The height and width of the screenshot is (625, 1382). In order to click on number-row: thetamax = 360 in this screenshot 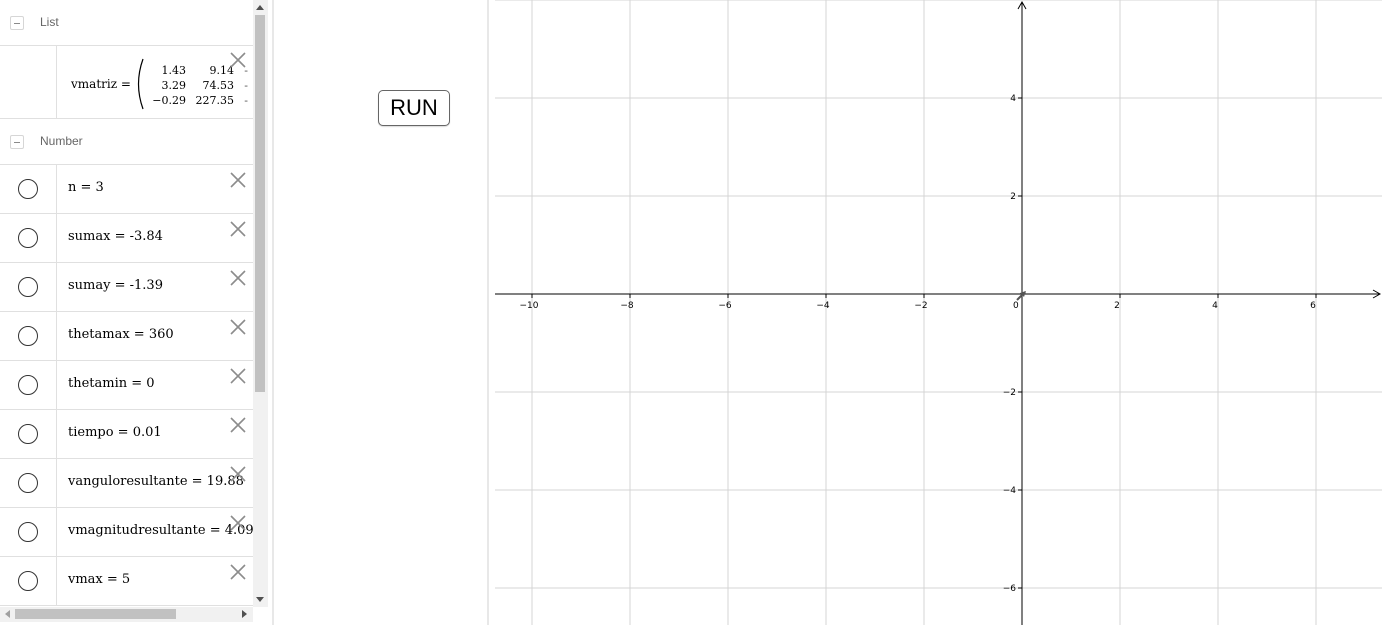, I will do `click(126, 336)`.